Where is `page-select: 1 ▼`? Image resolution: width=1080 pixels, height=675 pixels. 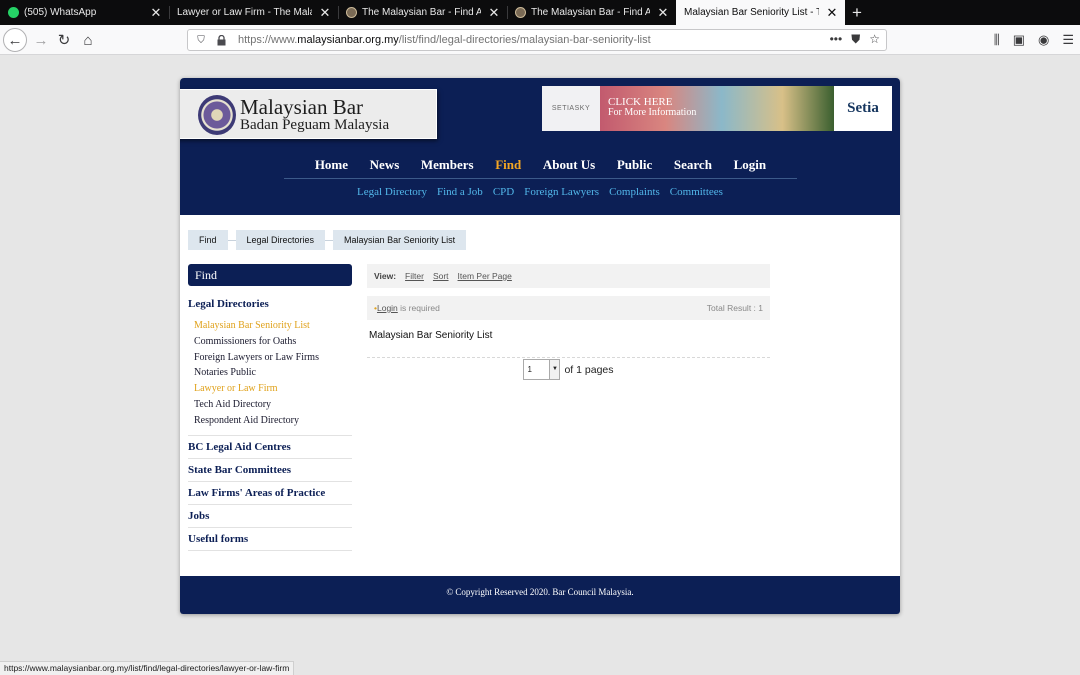
page-select: 1 ▼ is located at coordinates (542, 369).